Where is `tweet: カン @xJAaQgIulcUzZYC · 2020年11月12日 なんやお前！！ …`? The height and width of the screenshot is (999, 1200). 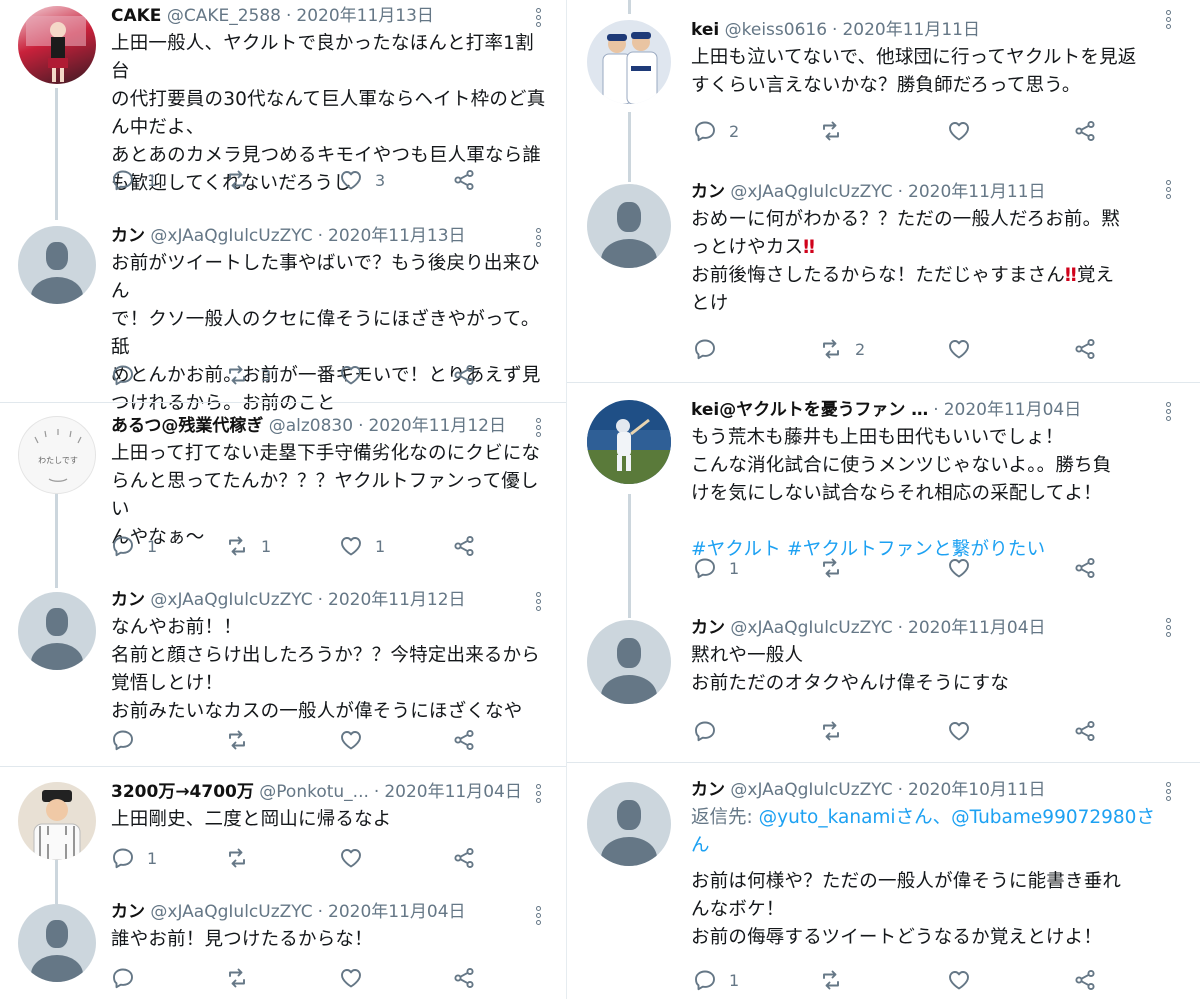
tweet: カン @xJAaQgIulcUzZYC · 2020年11月12日 なんやお前！！ … is located at coordinates (283, 672).